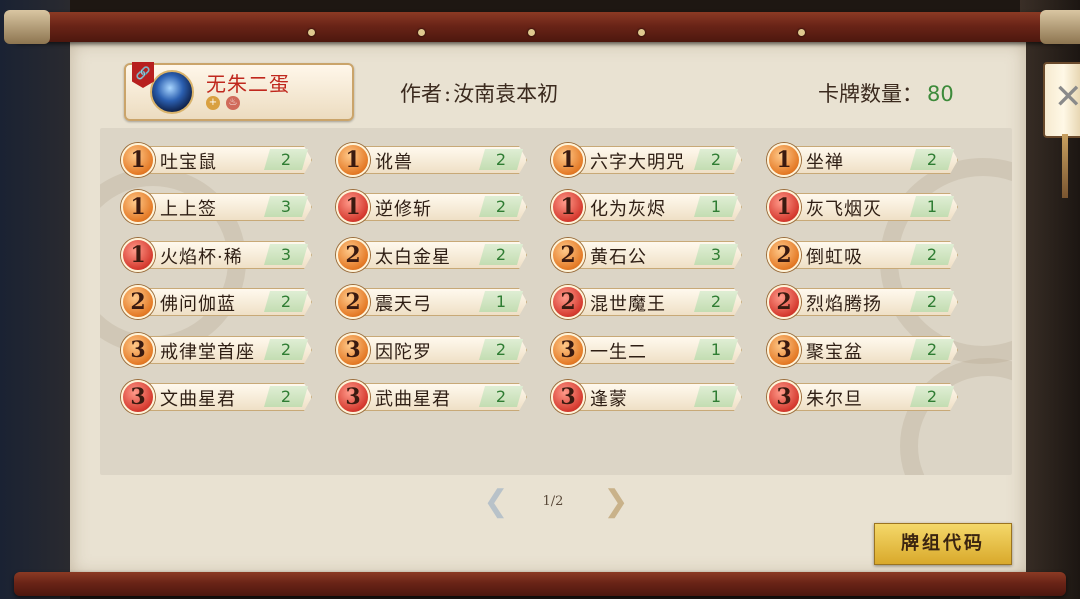 This screenshot has width=1080, height=599. I want to click on card-entry: 太白金星 2 2, so click(429, 255).